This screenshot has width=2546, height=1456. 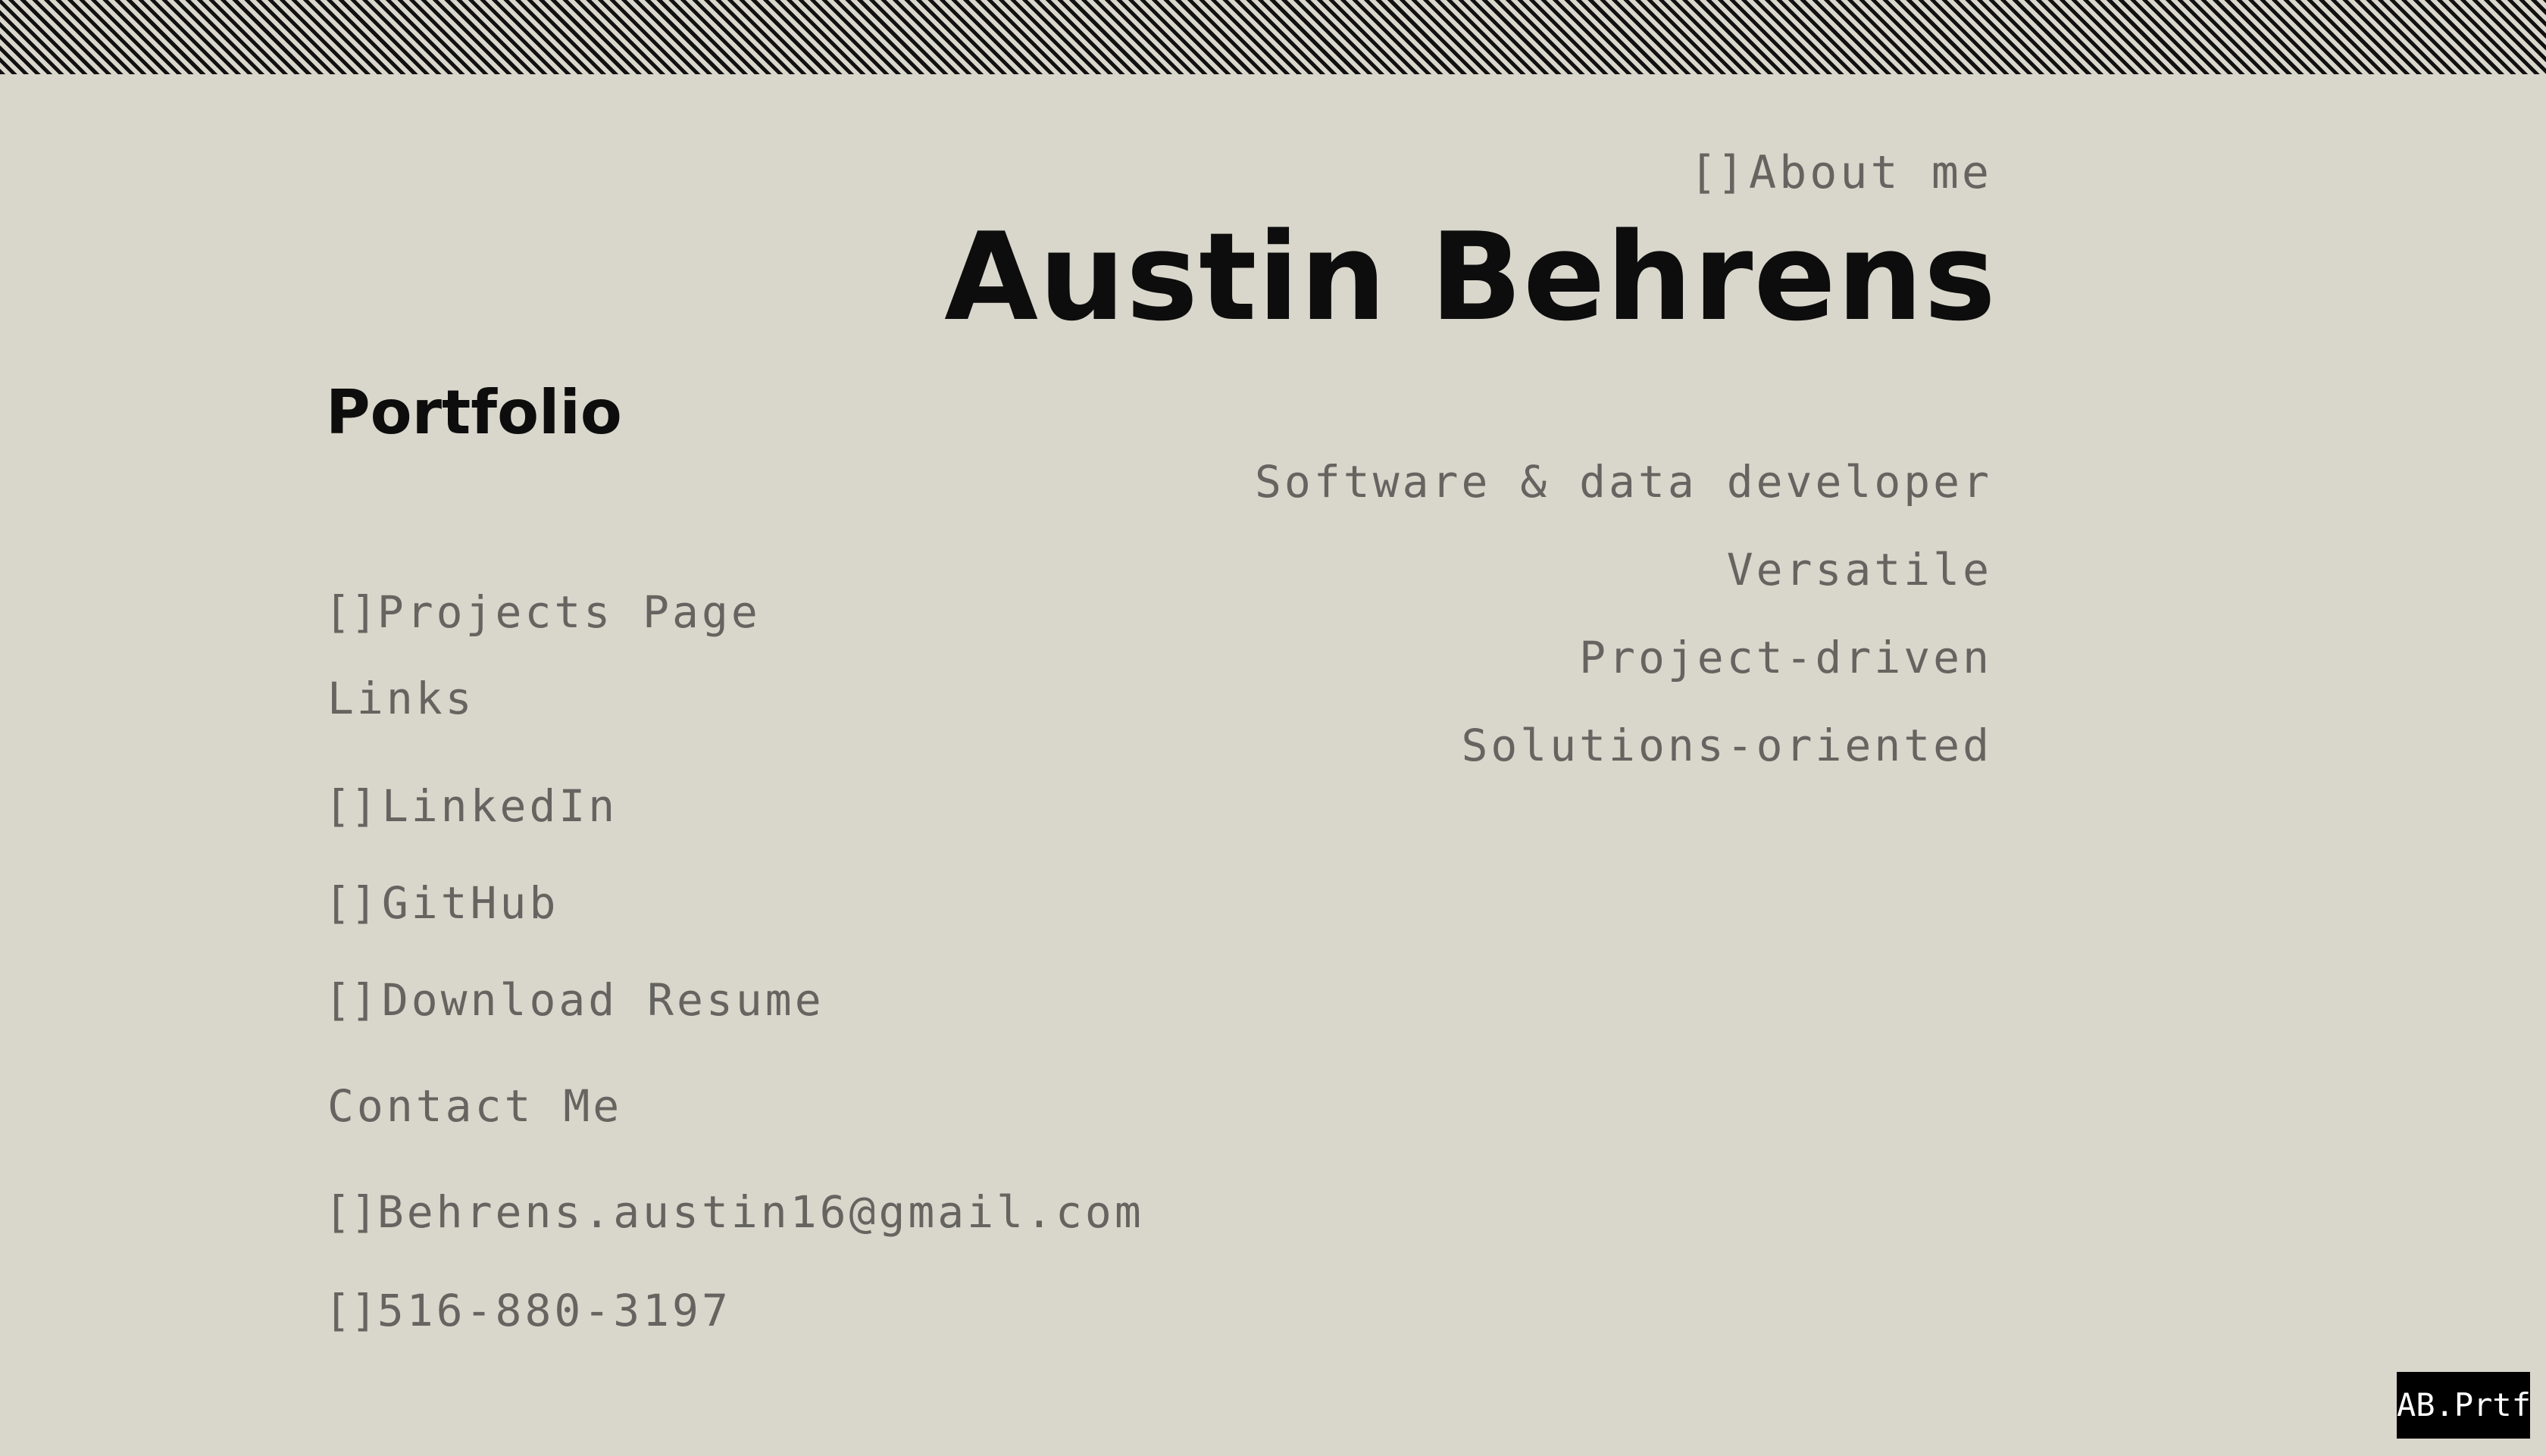 What do you see at coordinates (1726, 745) in the screenshot?
I see `tagline-solutions-oriented: Solutions-oriented` at bounding box center [1726, 745].